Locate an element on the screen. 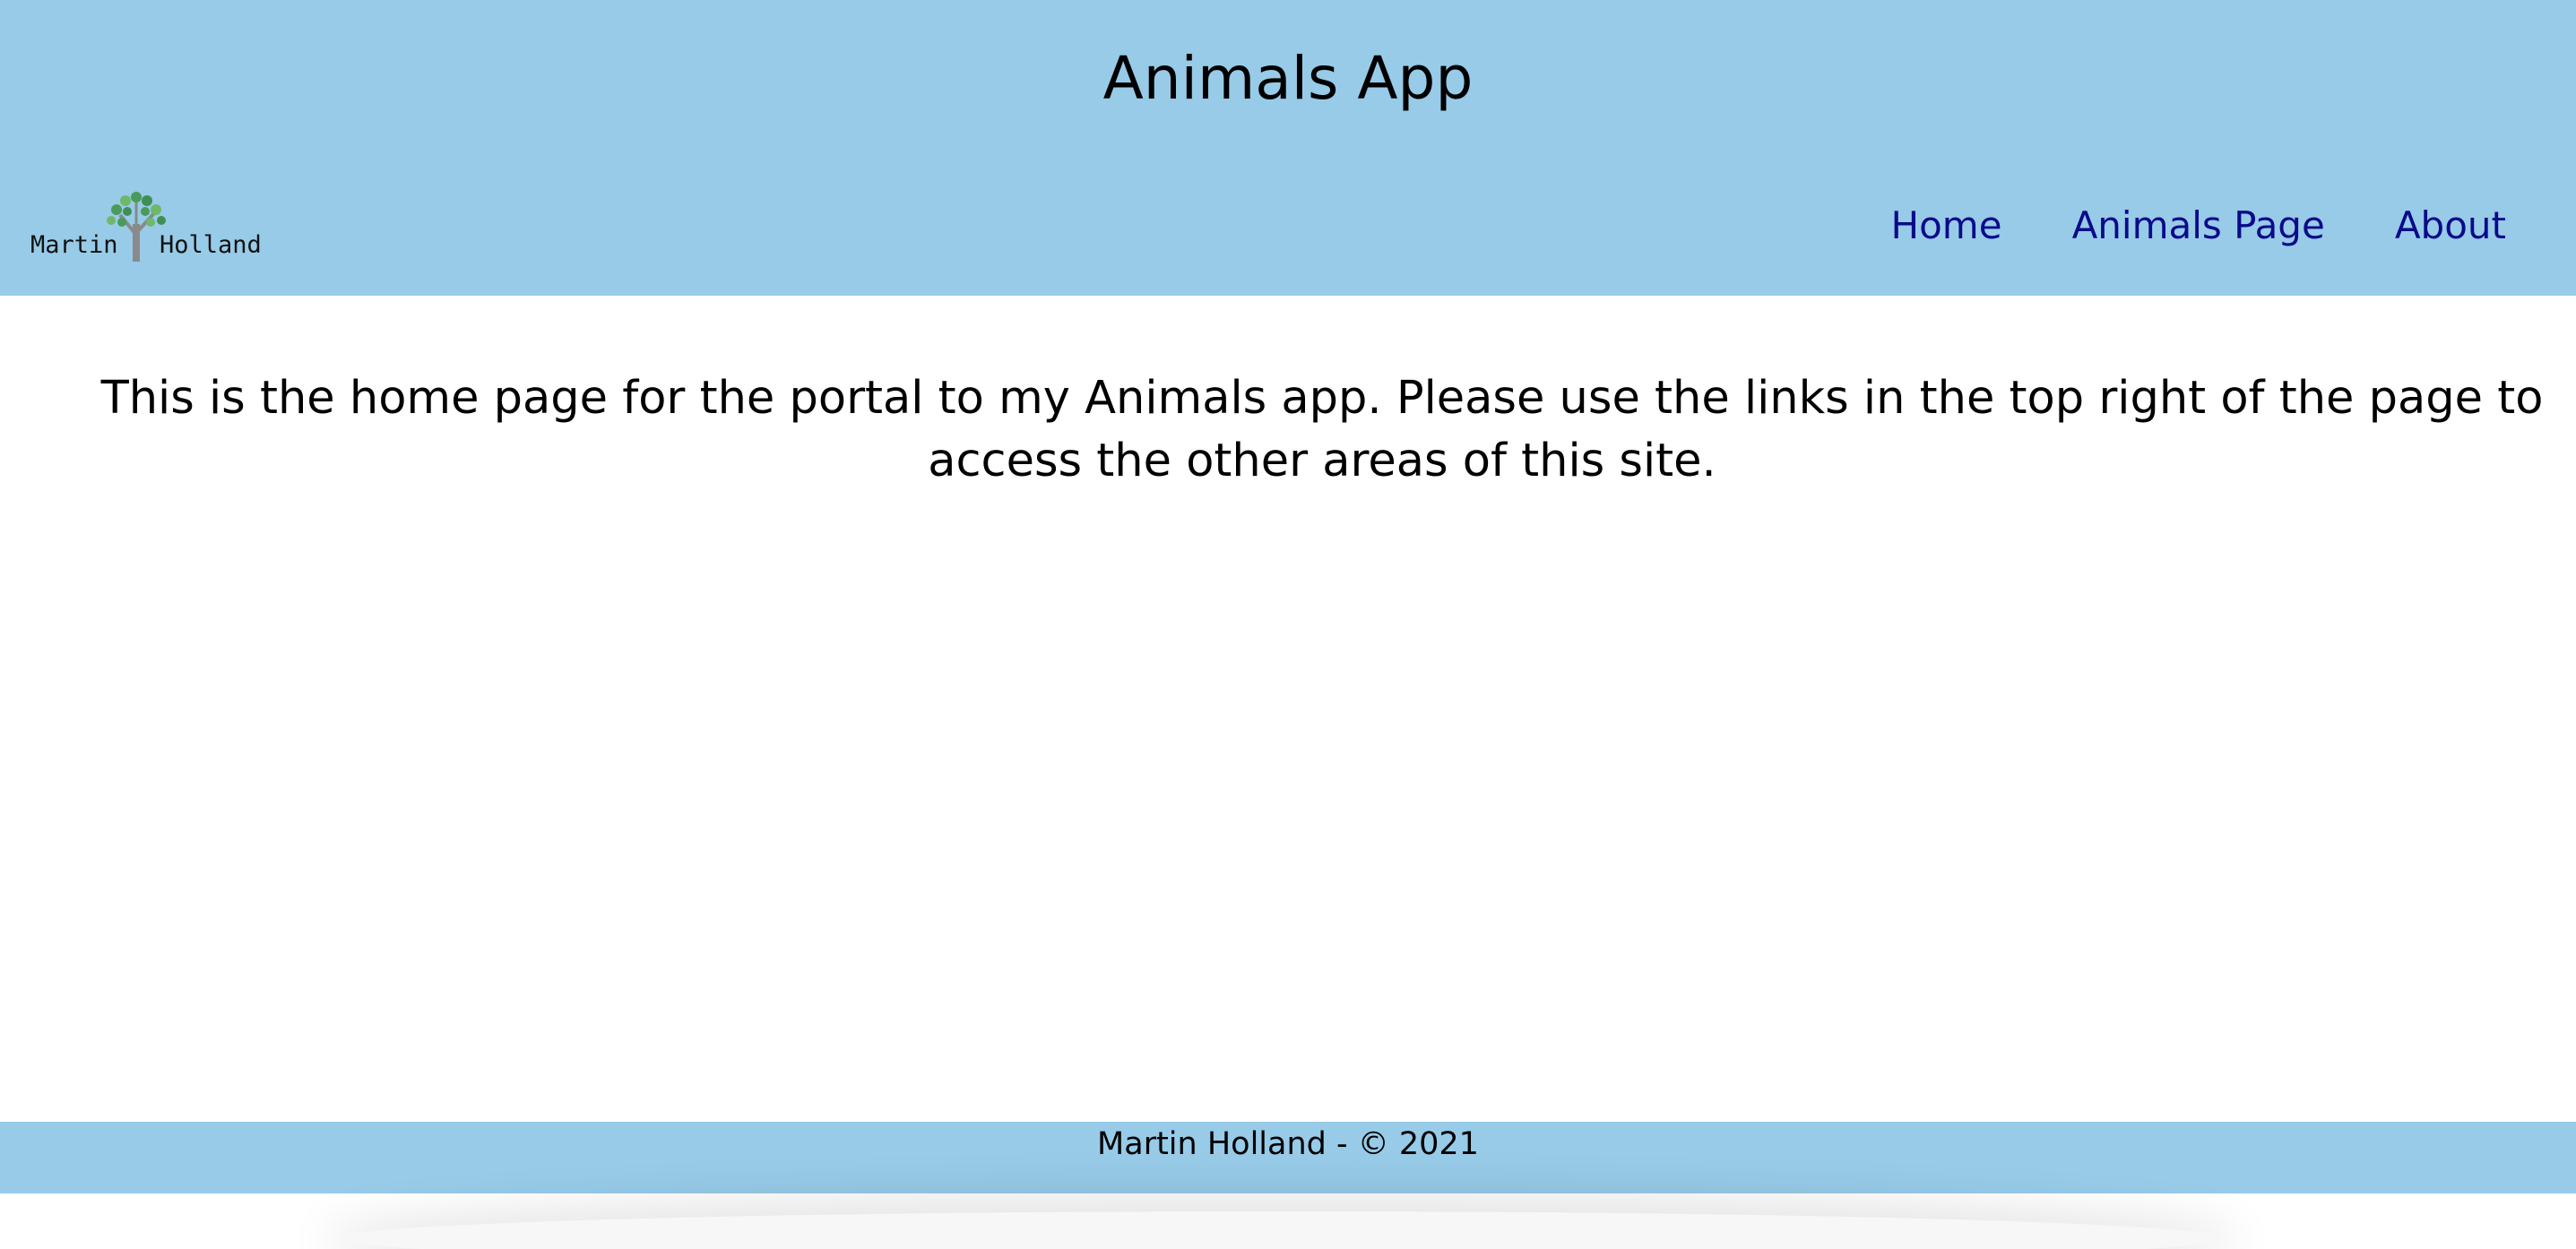 Image resolution: width=2576 pixels, height=1249 pixels. nav-link-animals-page: Animals Page is located at coordinates (2198, 226).